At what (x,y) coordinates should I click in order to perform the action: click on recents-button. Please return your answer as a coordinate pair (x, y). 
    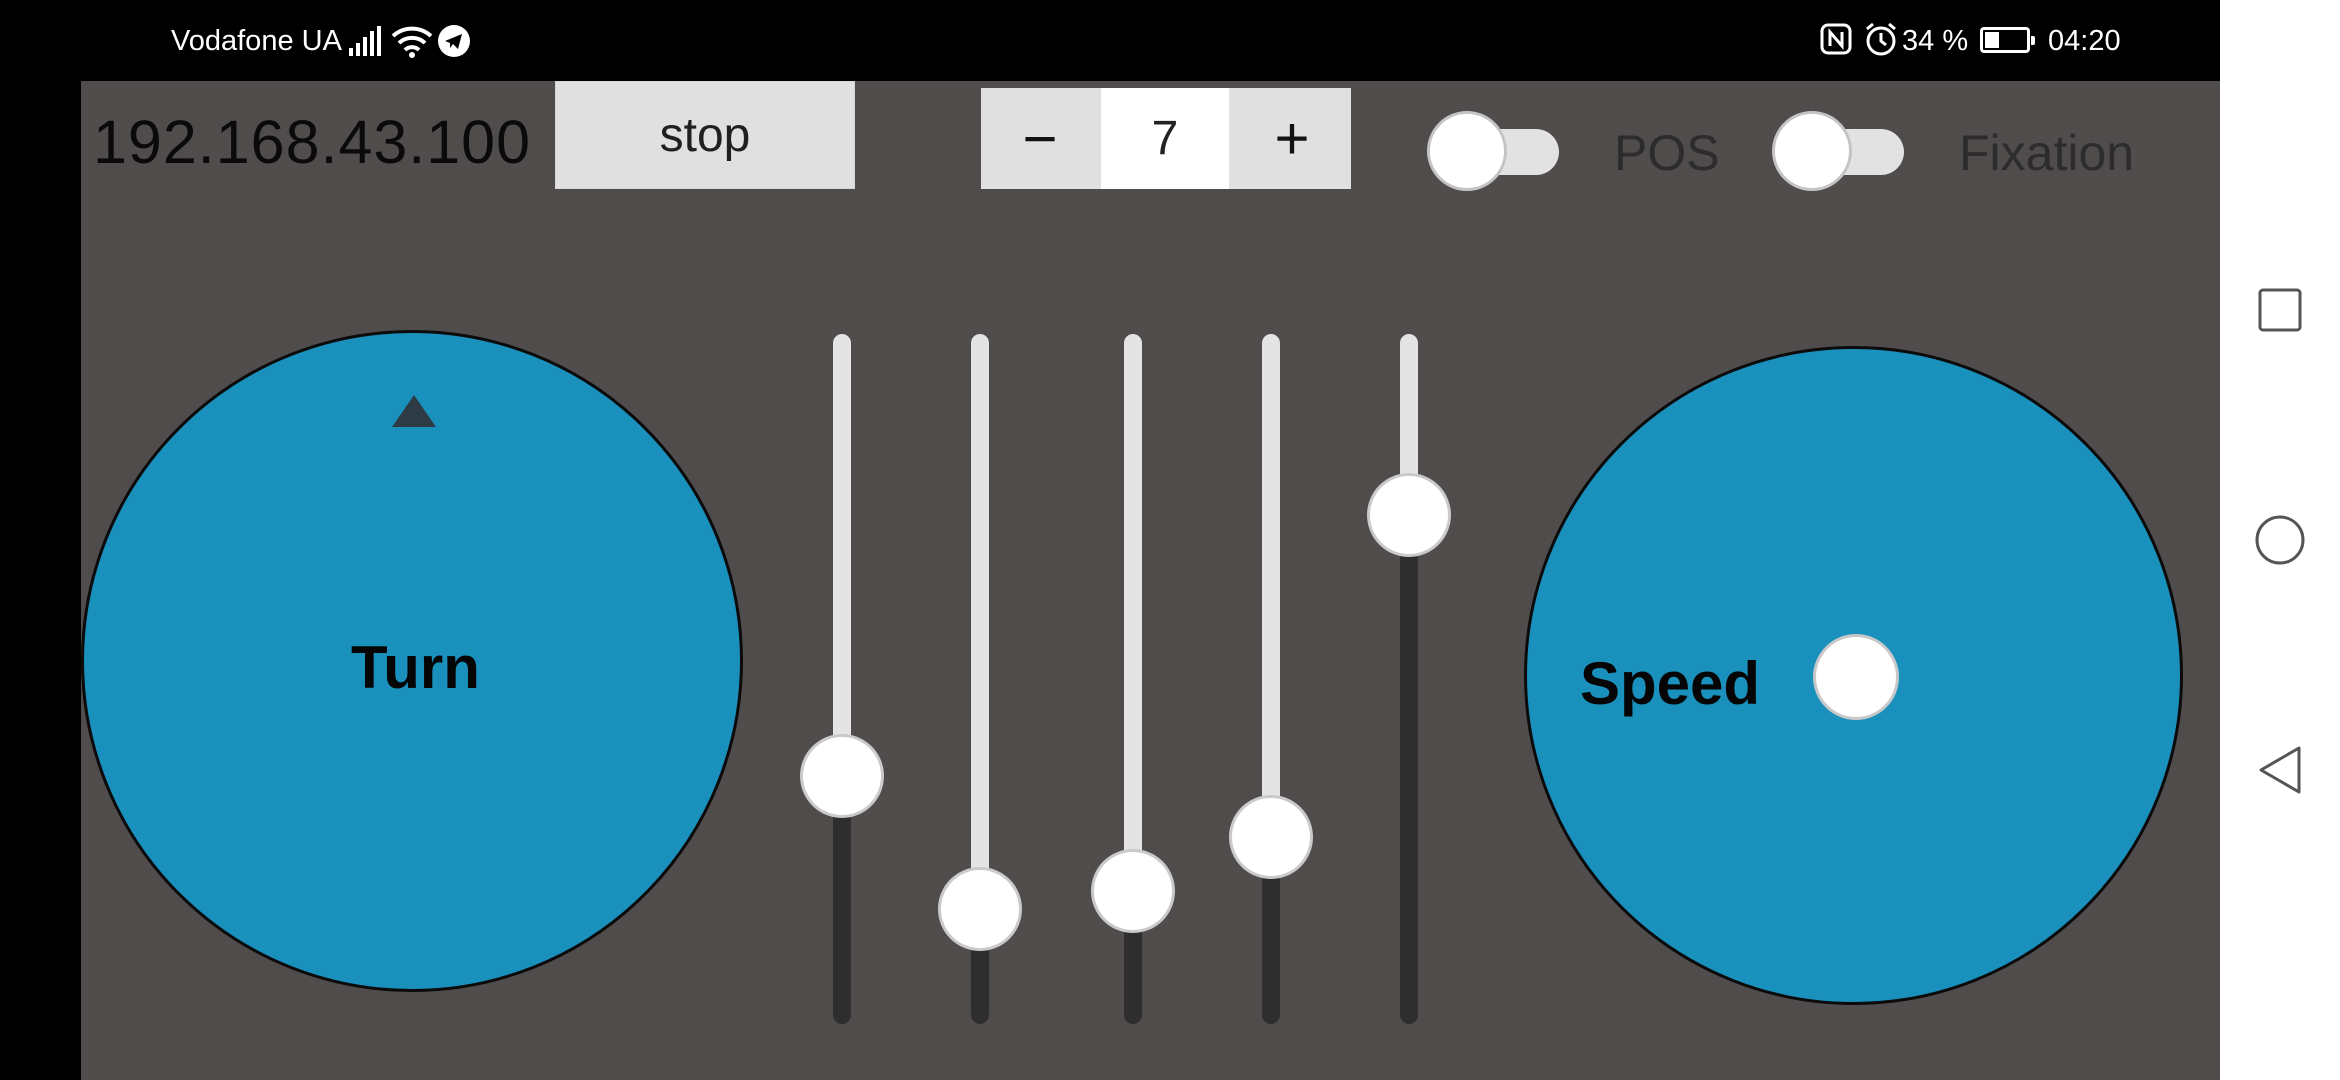
    Looking at the image, I should click on (2280, 310).